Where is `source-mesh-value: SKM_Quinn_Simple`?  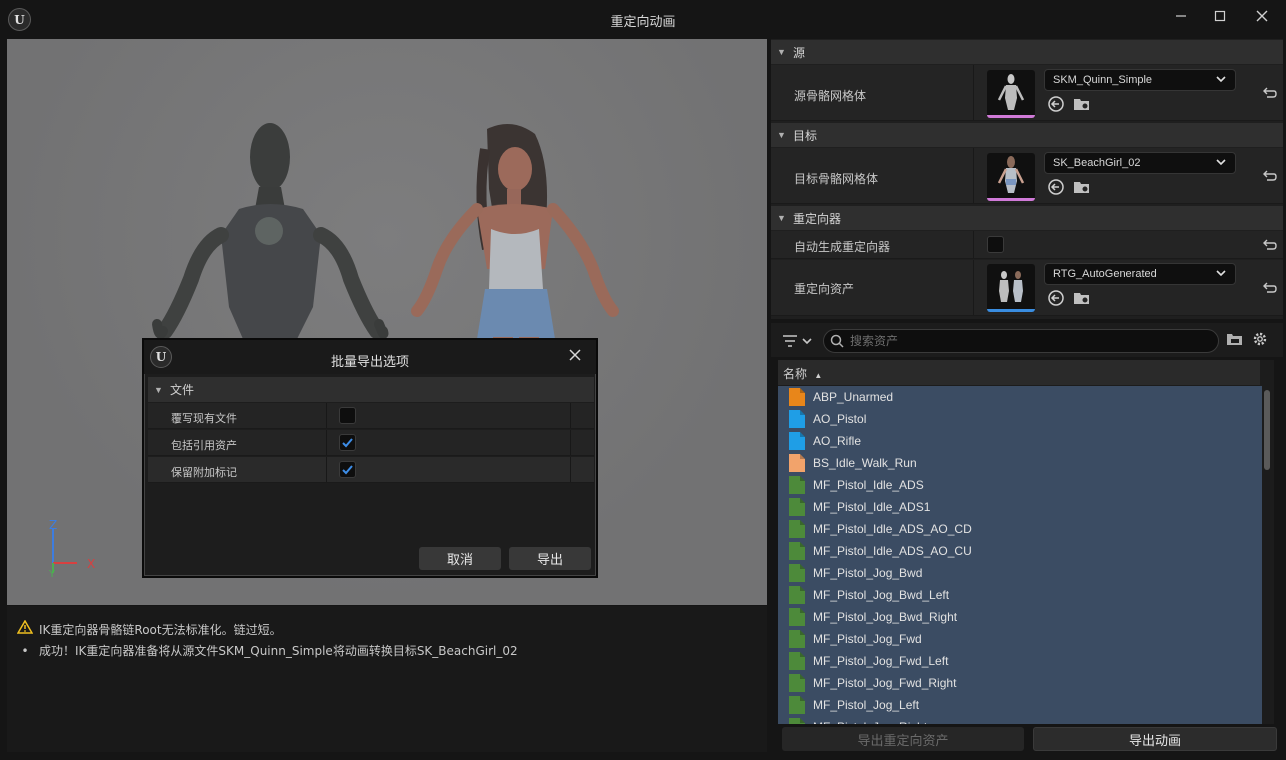 source-mesh-value: SKM_Quinn_Simple is located at coordinates (1103, 80).